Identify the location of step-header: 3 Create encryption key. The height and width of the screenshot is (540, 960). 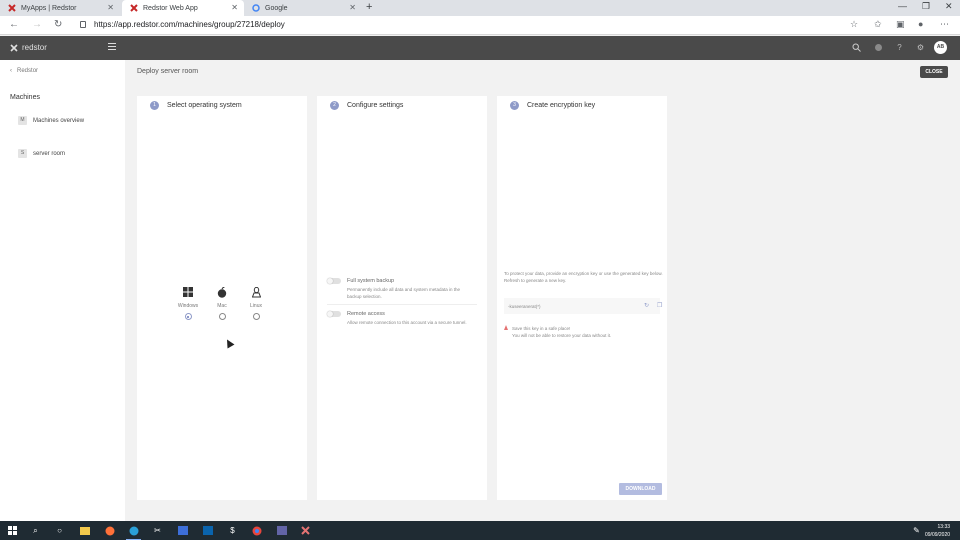
(552, 105).